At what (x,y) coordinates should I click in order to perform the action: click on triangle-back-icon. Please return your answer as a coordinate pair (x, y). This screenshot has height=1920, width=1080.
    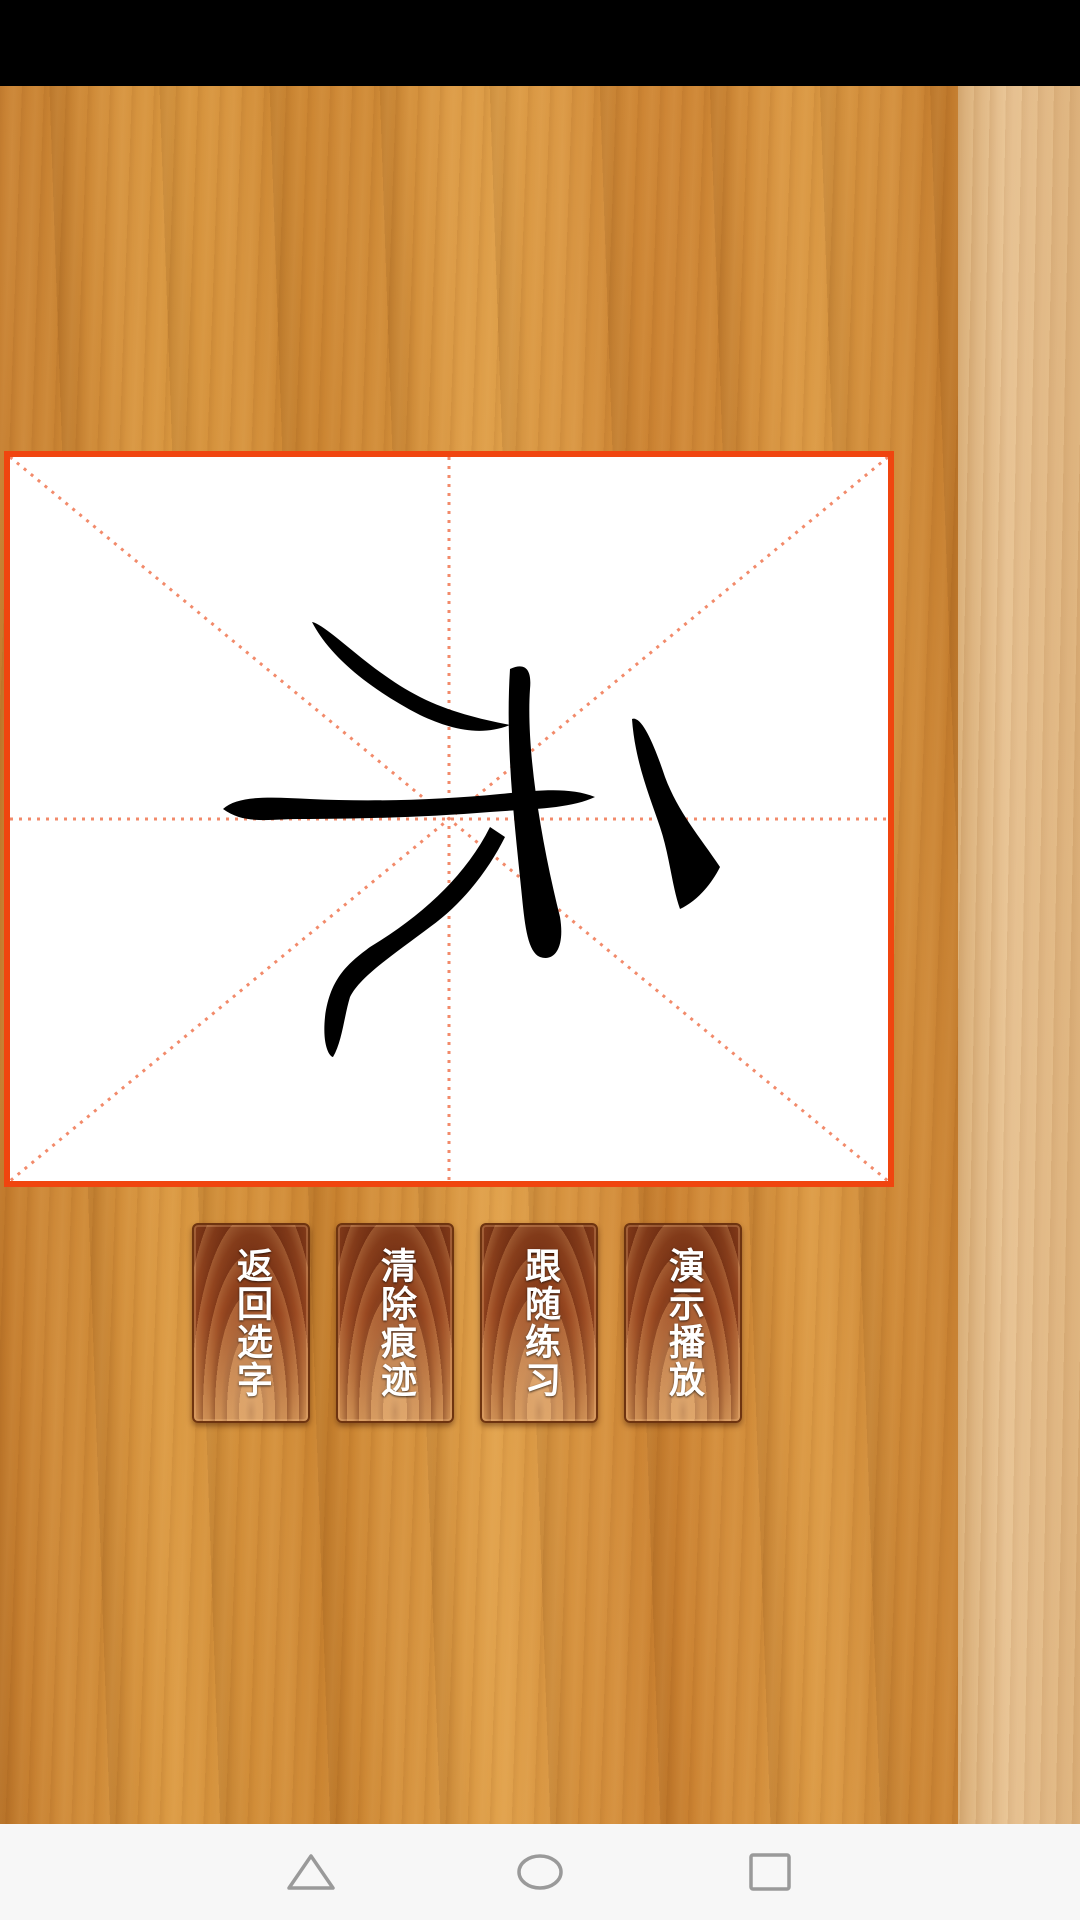
    Looking at the image, I should click on (311, 1872).